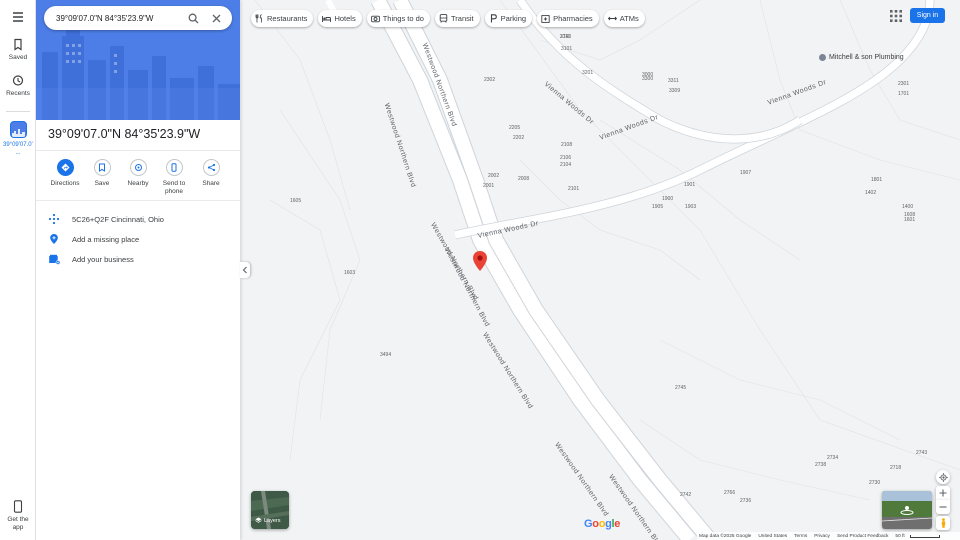 The image size is (960, 540). I want to click on address-label: 3300, so click(648, 79).